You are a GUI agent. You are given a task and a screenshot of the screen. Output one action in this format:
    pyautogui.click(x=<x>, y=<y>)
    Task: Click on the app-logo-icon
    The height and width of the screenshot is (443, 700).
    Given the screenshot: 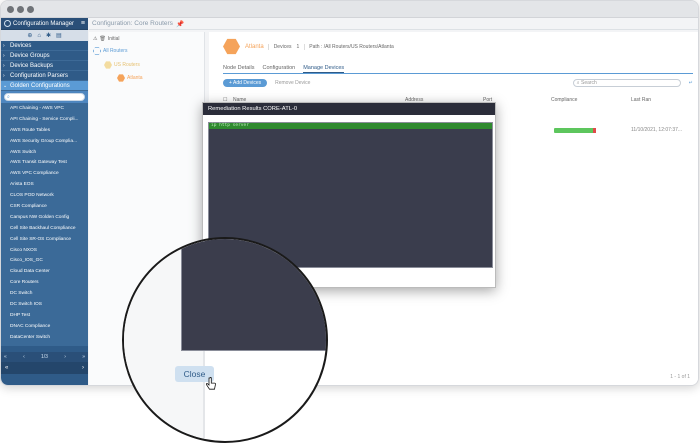 What is the action you would take?
    pyautogui.click(x=7, y=23)
    